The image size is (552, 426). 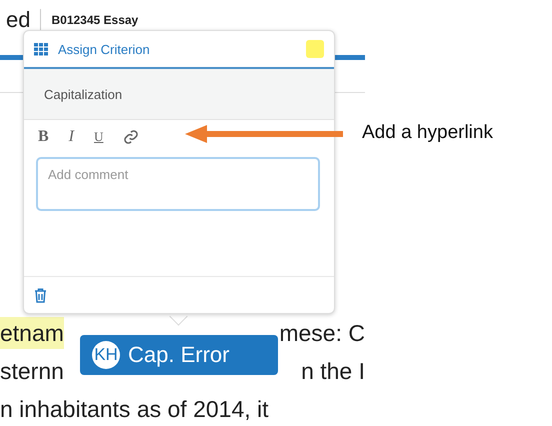 I want to click on link-button, so click(x=131, y=137).